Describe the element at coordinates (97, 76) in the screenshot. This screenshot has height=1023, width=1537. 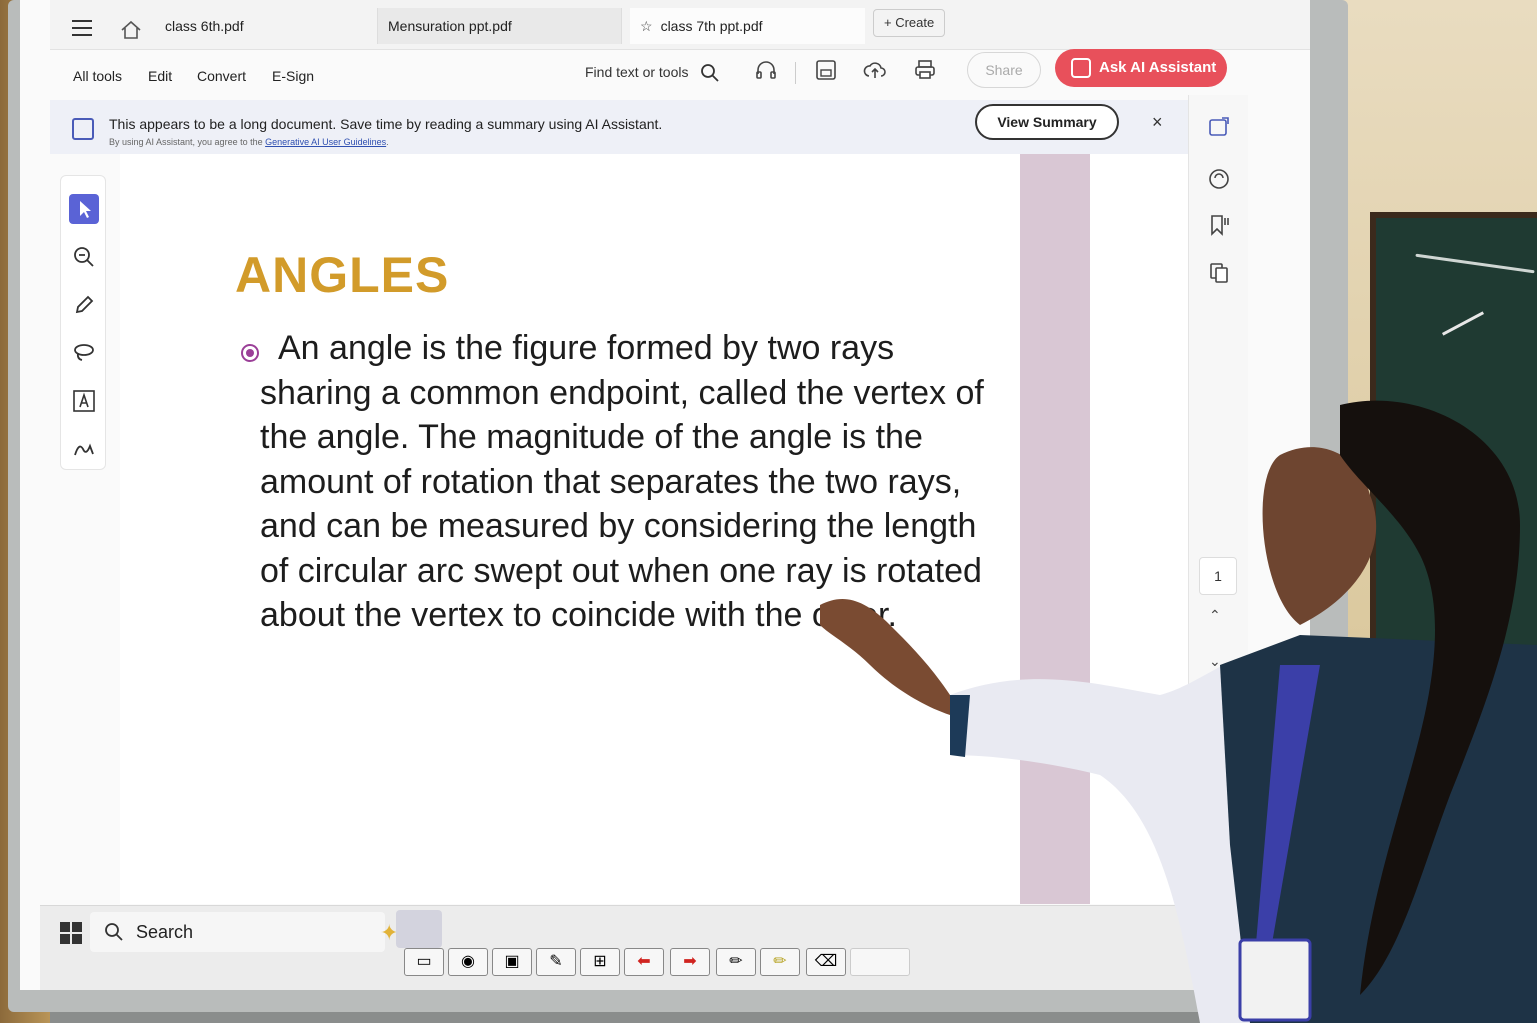
I see `menu-all-tools: All tools` at that location.